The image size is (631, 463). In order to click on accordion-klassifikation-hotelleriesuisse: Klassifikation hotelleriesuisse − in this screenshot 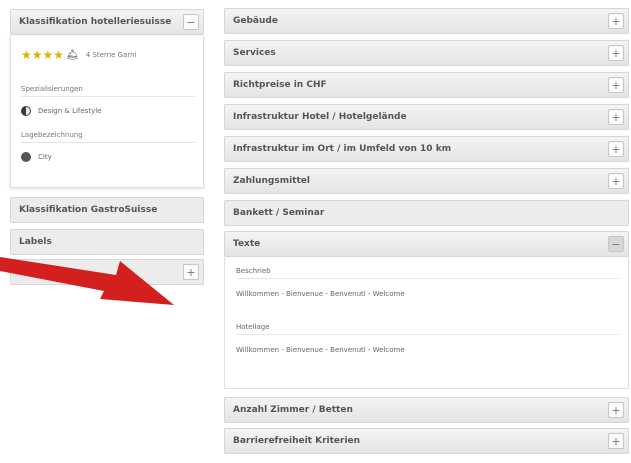, I will do `click(107, 22)`.